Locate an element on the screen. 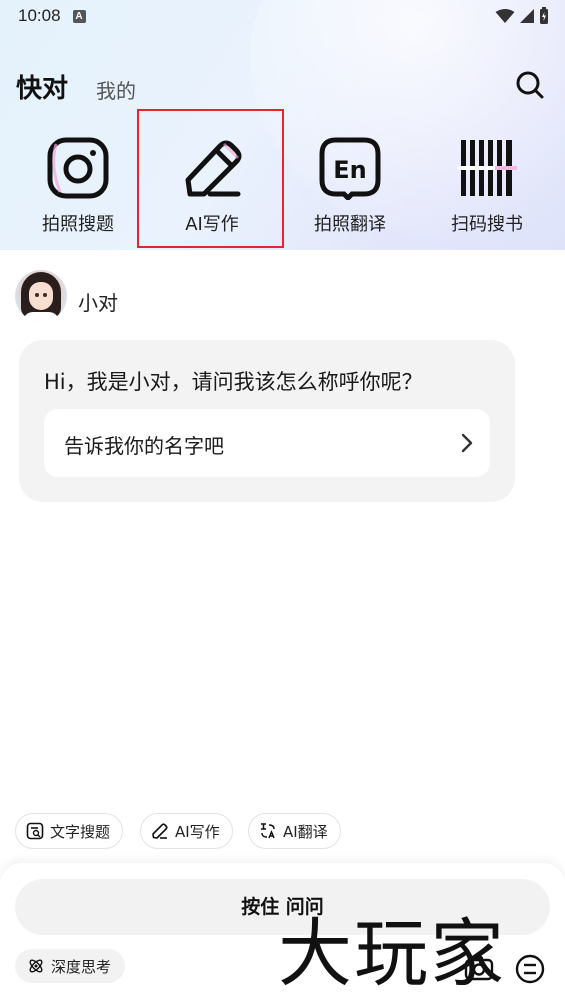 This screenshot has width=565, height=1004. reply-option-label: 告诉我你的名字吧 is located at coordinates (144, 446).